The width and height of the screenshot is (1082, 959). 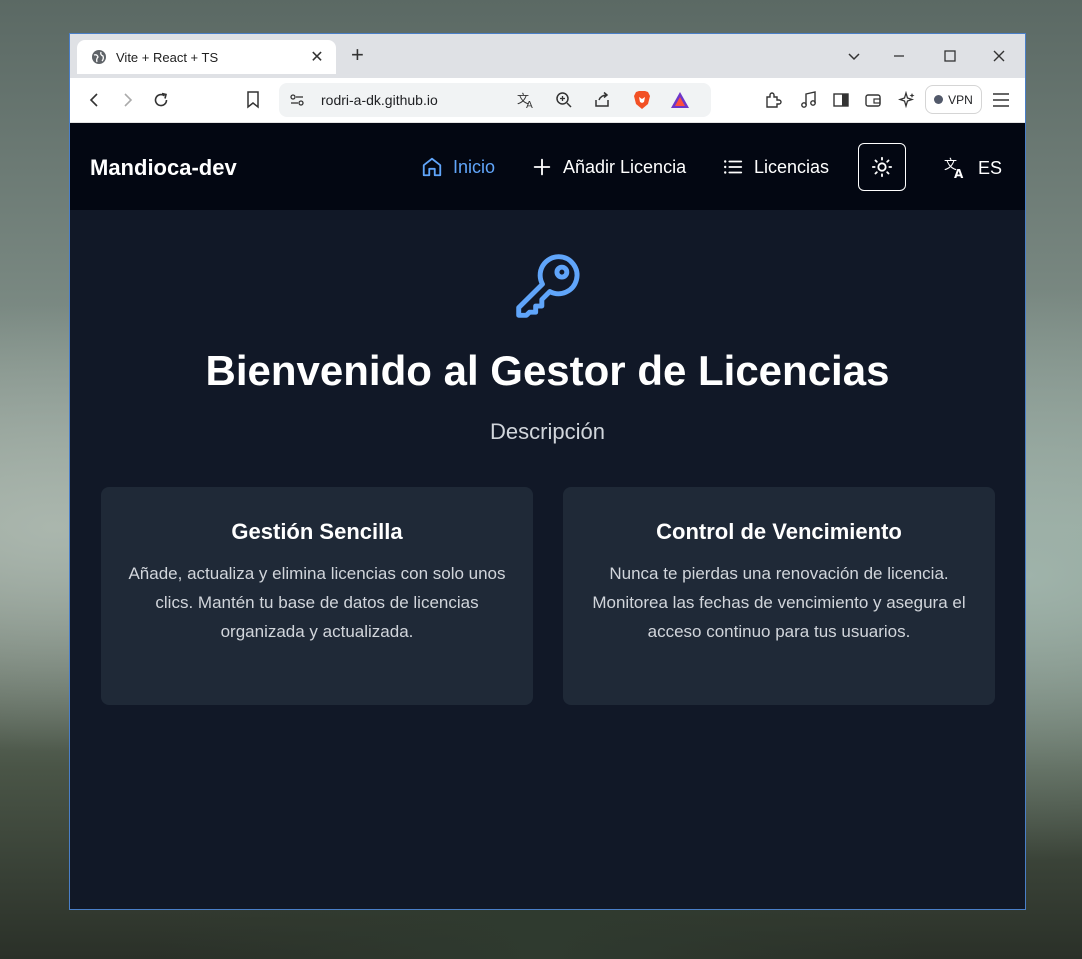 What do you see at coordinates (939, 99) in the screenshot?
I see `vpn-status-icon` at bounding box center [939, 99].